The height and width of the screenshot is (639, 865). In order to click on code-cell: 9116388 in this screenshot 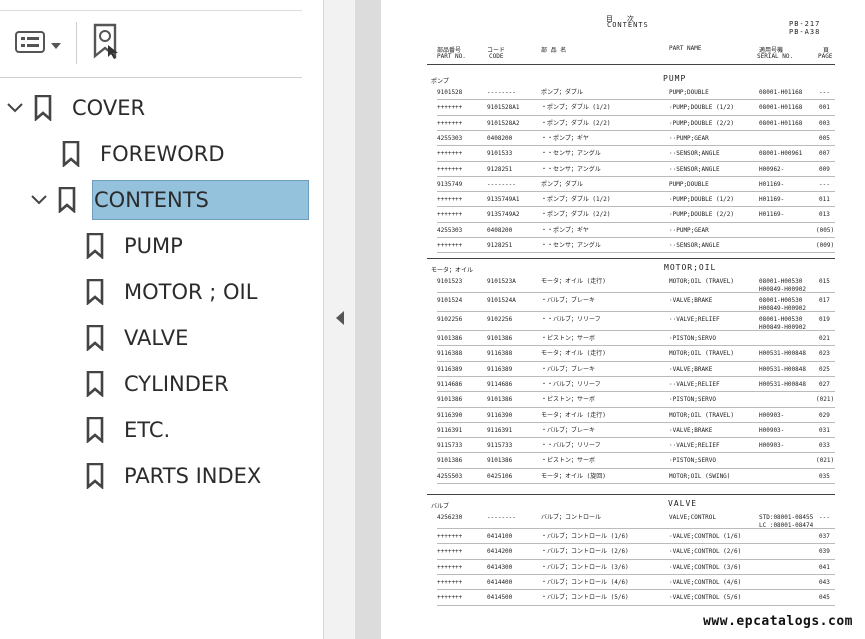, I will do `click(500, 354)`.